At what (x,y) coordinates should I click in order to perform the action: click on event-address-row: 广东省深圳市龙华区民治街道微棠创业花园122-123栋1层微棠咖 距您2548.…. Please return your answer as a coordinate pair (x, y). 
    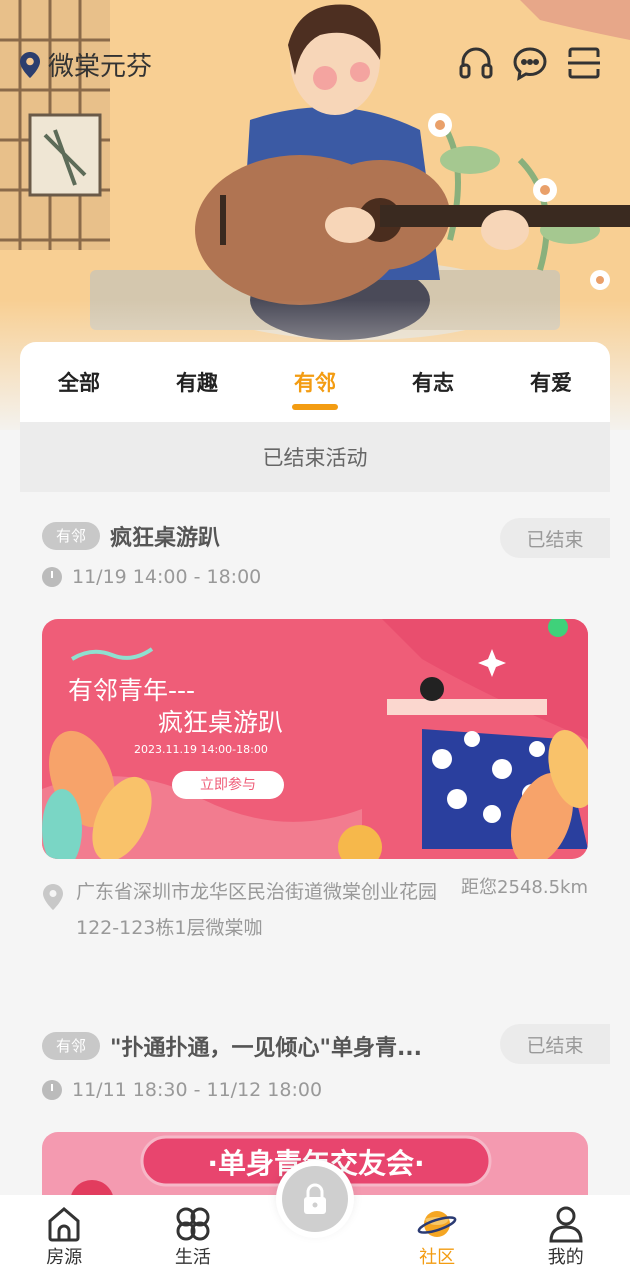
    Looking at the image, I should click on (315, 910).